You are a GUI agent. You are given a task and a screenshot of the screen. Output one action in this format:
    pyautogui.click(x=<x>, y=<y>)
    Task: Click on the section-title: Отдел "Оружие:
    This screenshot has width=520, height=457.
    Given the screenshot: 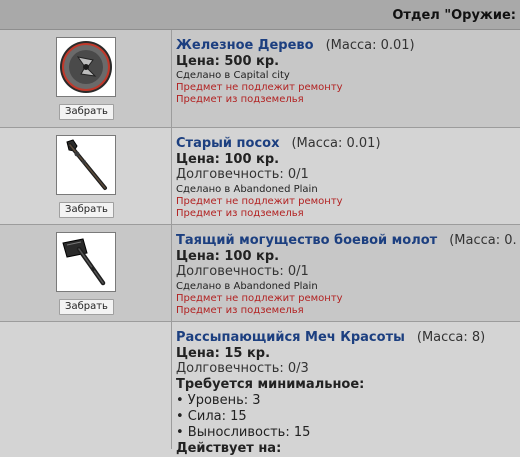 What is the action you would take?
    pyautogui.click(x=454, y=15)
    